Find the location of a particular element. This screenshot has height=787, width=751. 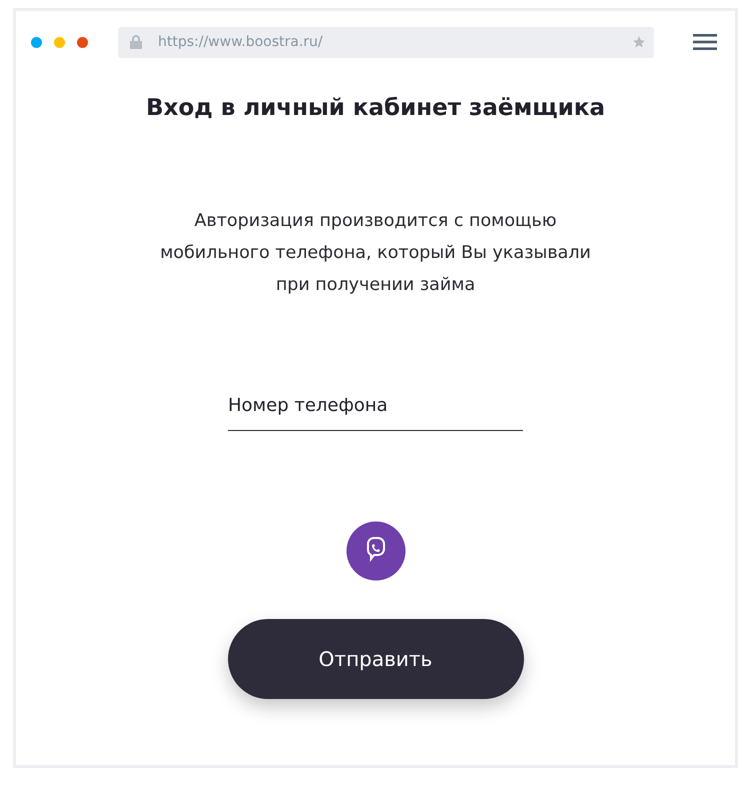

viber-icon is located at coordinates (376, 551).